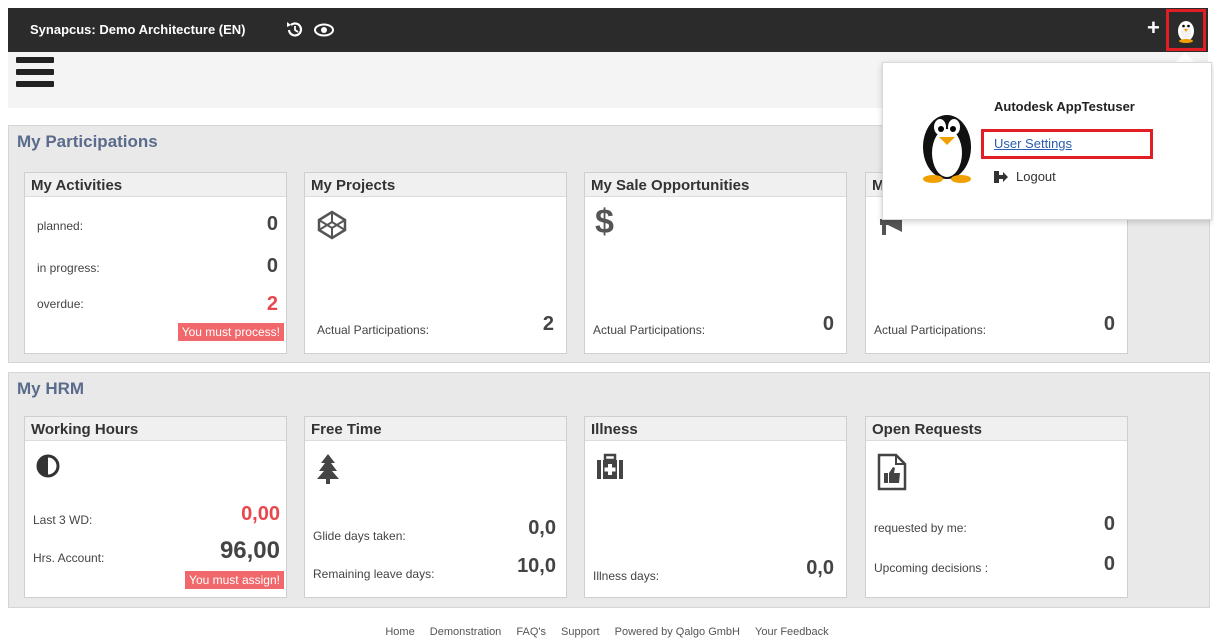  What do you see at coordinates (332, 225) in the screenshot?
I see `cube-icon` at bounding box center [332, 225].